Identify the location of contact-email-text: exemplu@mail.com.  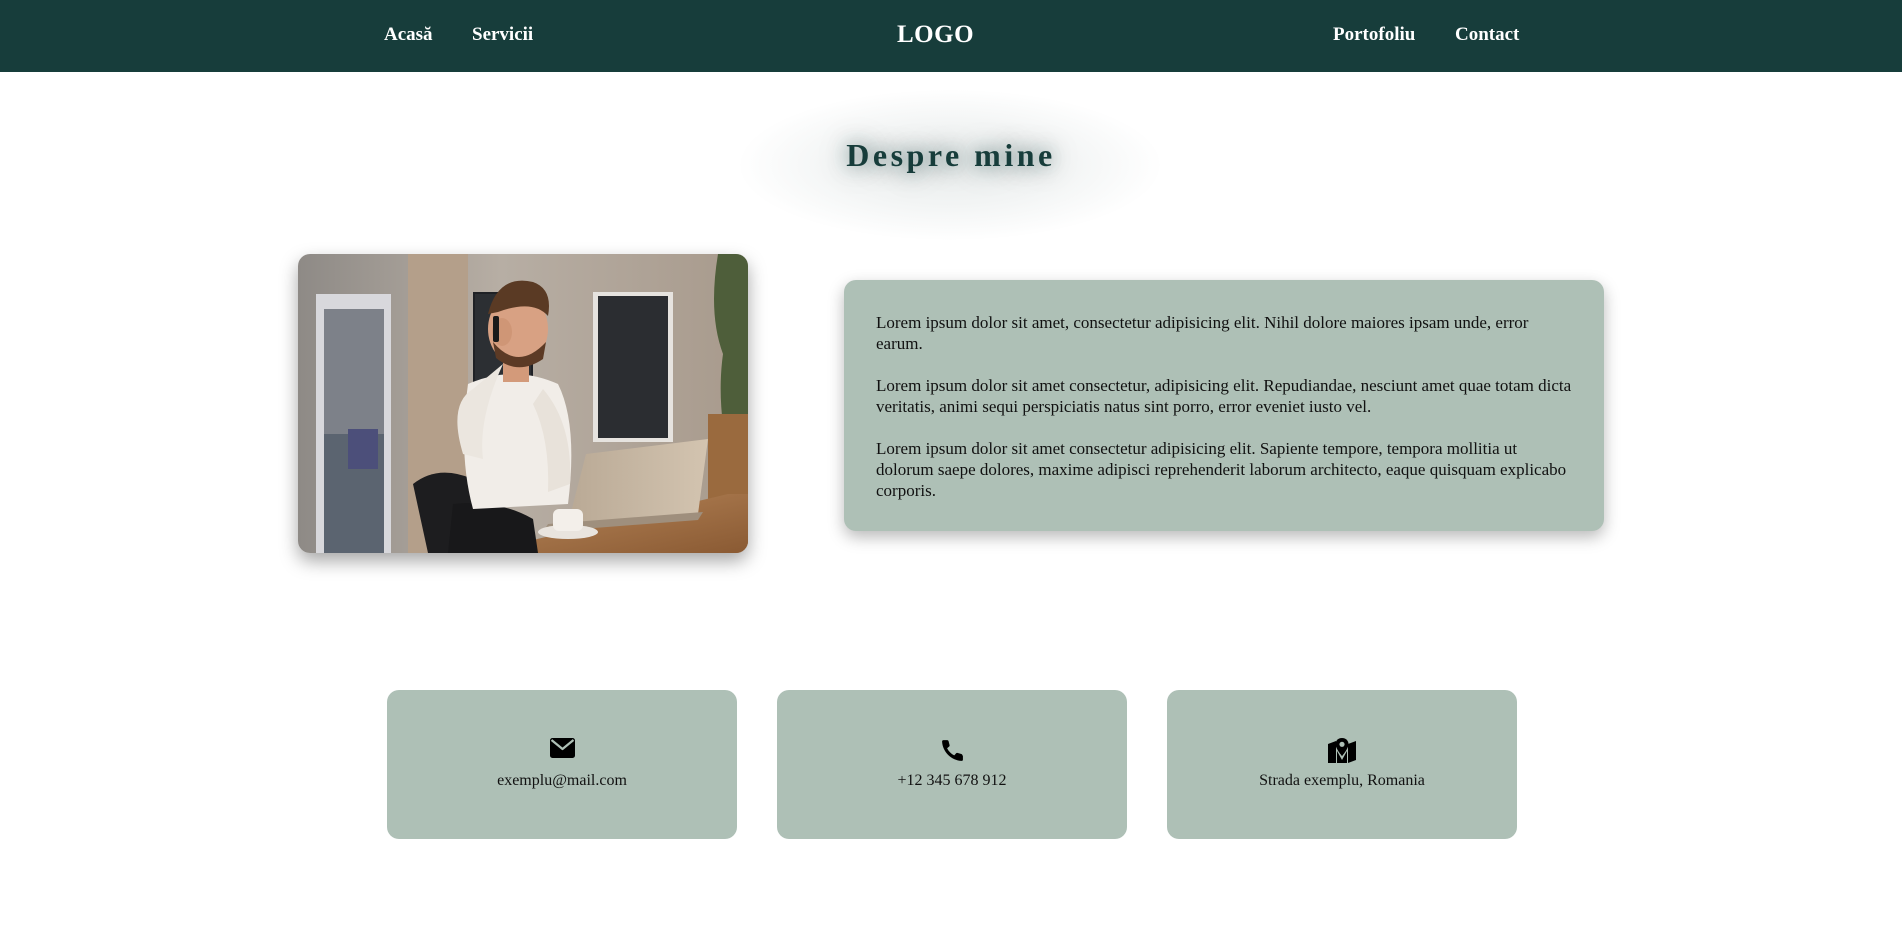
(562, 781).